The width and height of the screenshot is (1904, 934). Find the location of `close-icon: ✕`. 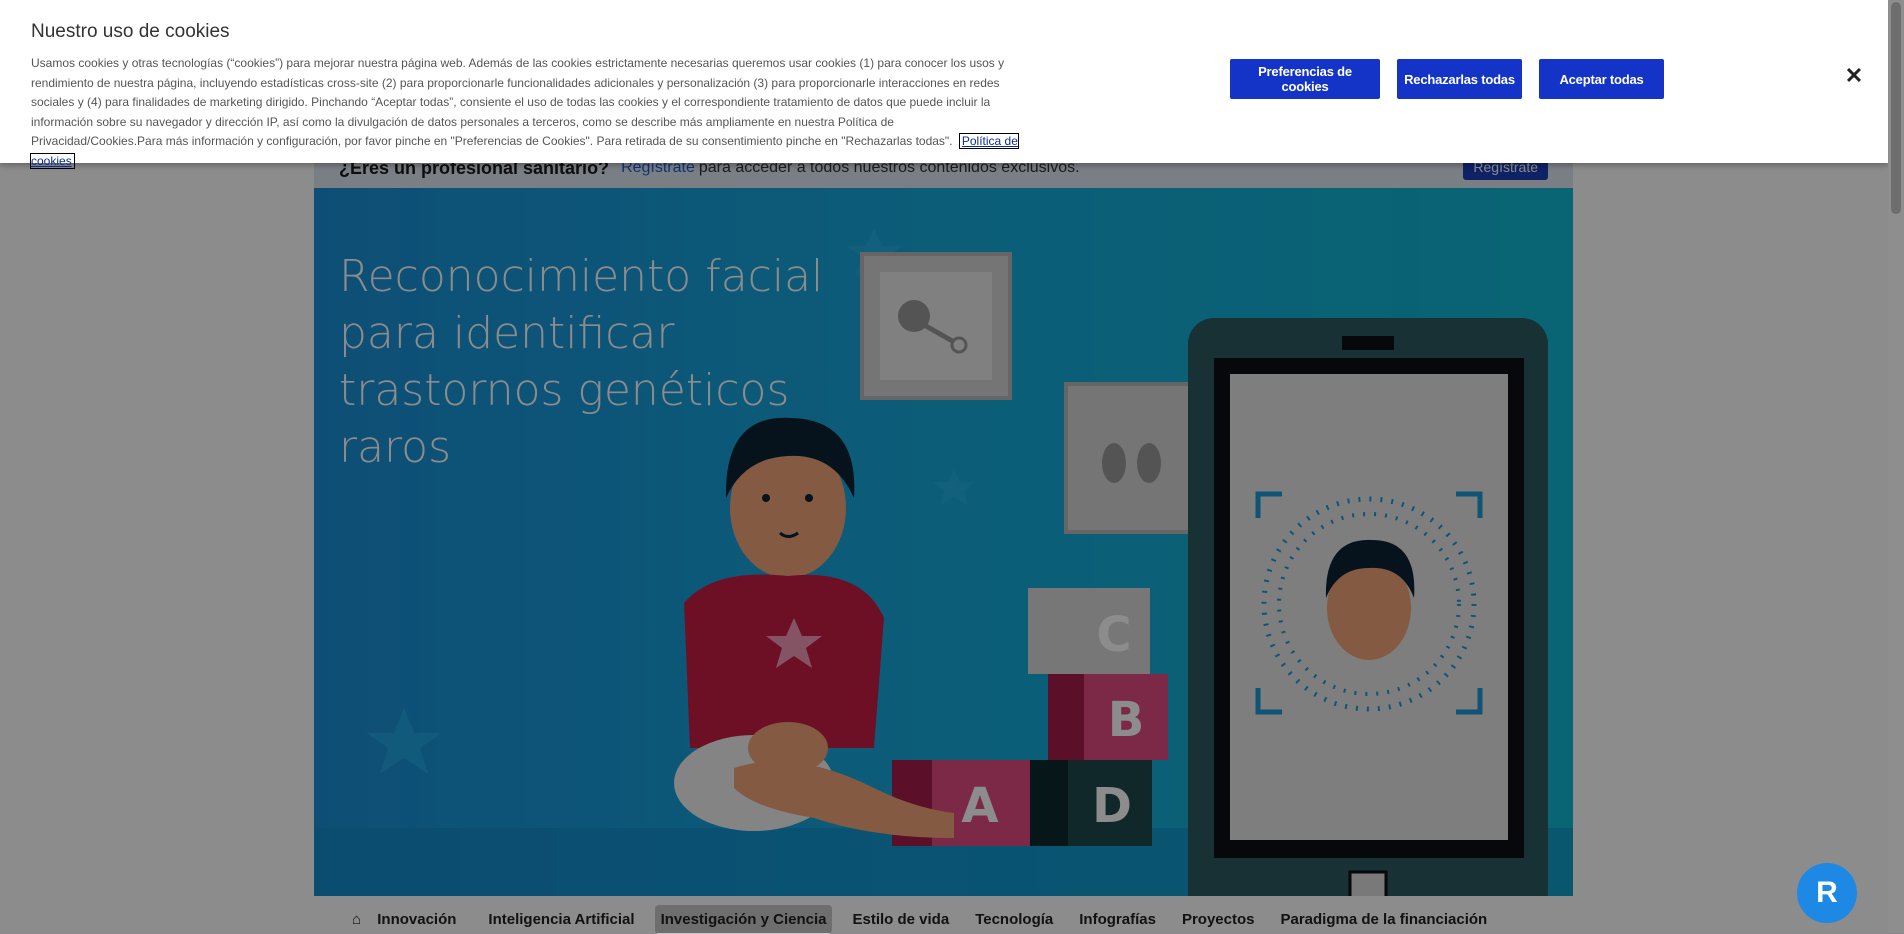

close-icon: ✕ is located at coordinates (1854, 76).